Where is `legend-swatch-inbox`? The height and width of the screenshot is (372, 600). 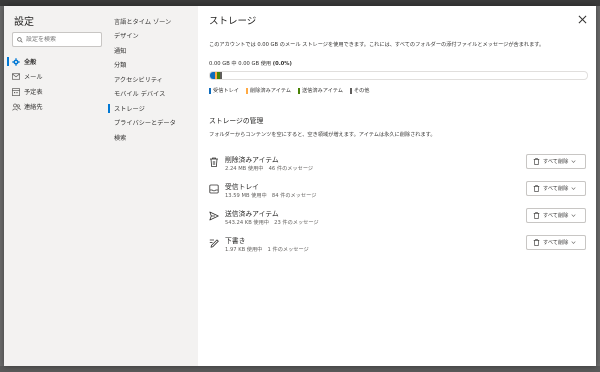
legend-swatch-inbox is located at coordinates (210, 90).